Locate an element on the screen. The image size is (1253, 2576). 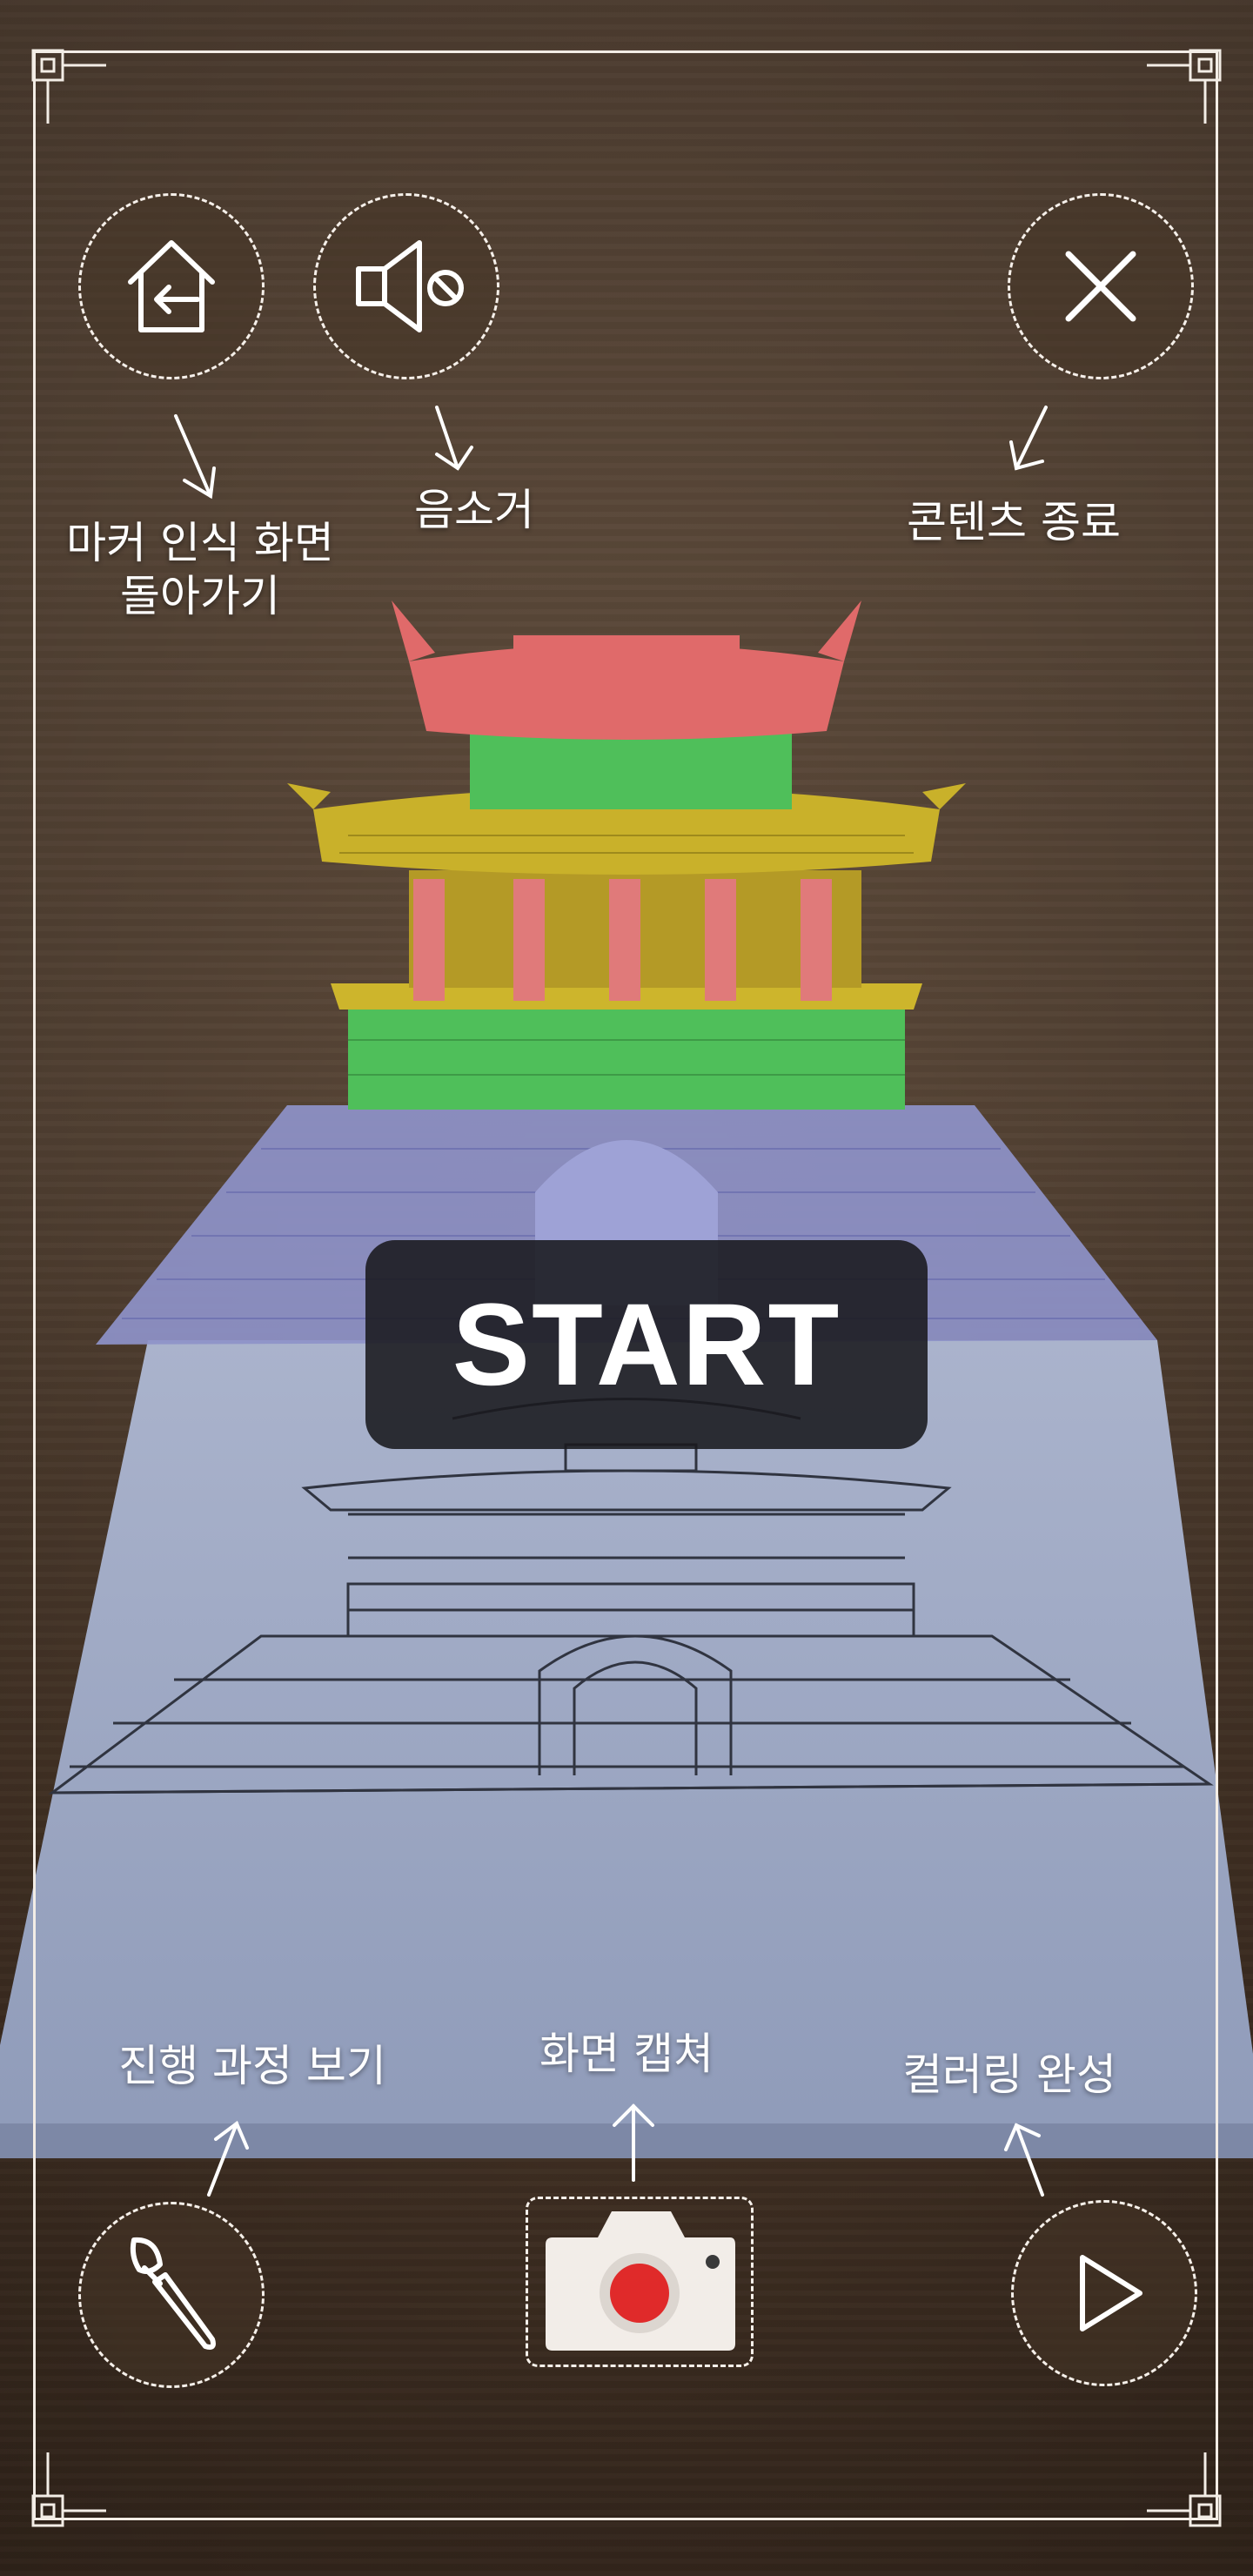
play-icon is located at coordinates (1111, 2293).